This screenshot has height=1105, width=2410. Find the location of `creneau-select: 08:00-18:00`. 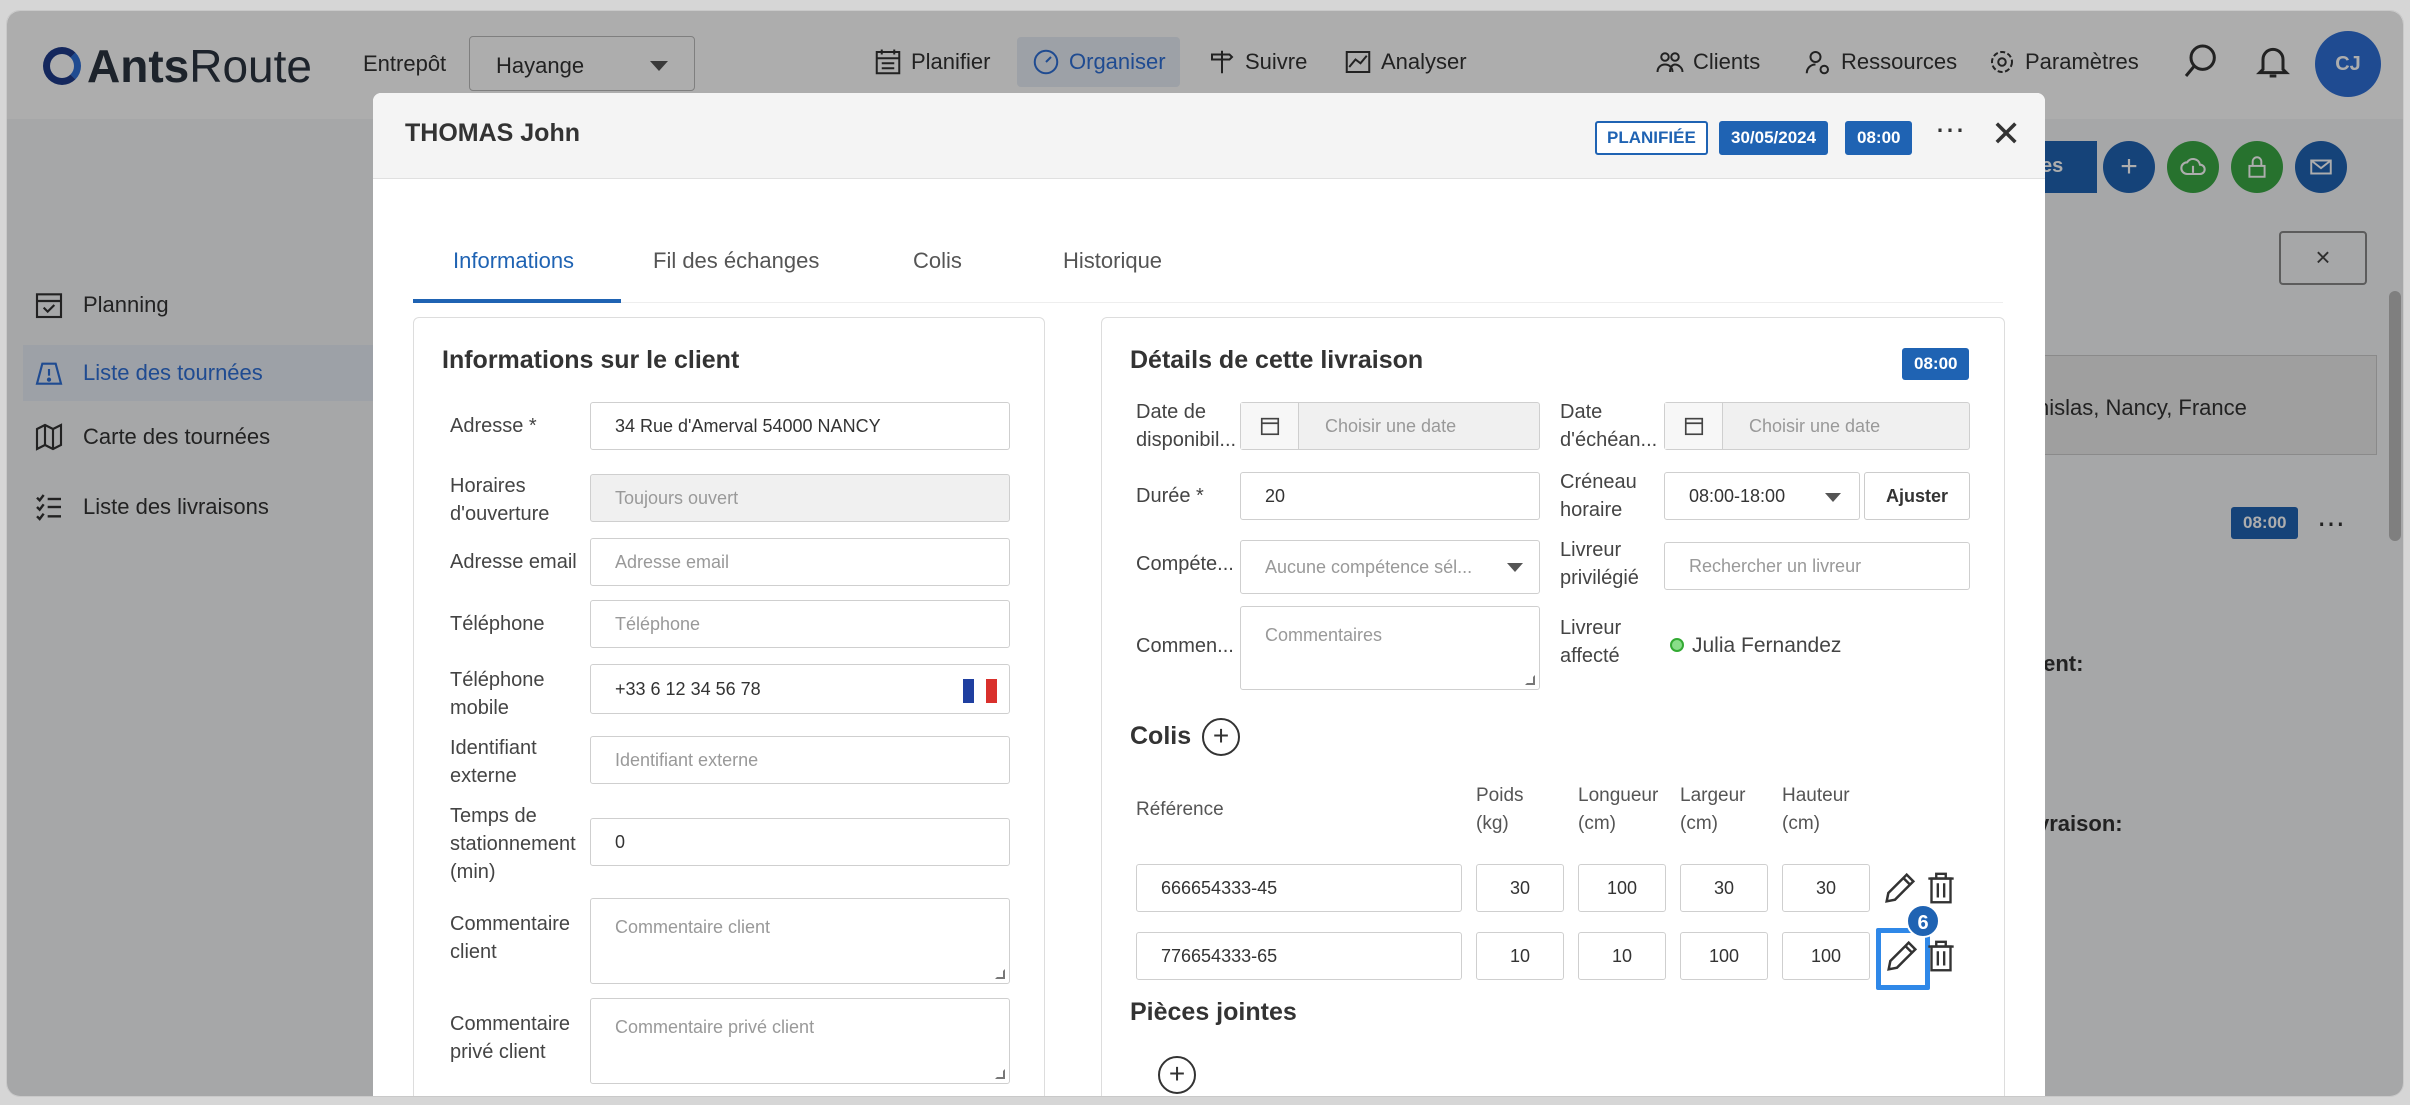

creneau-select: 08:00-18:00 is located at coordinates (1762, 496).